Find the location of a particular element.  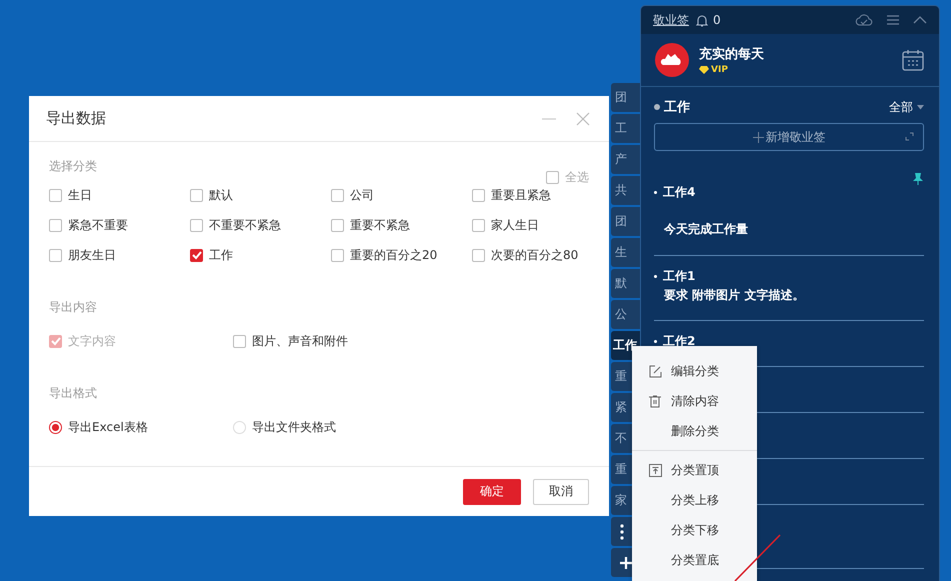

checkbox-label: 图片、声音和附件 is located at coordinates (300, 341).